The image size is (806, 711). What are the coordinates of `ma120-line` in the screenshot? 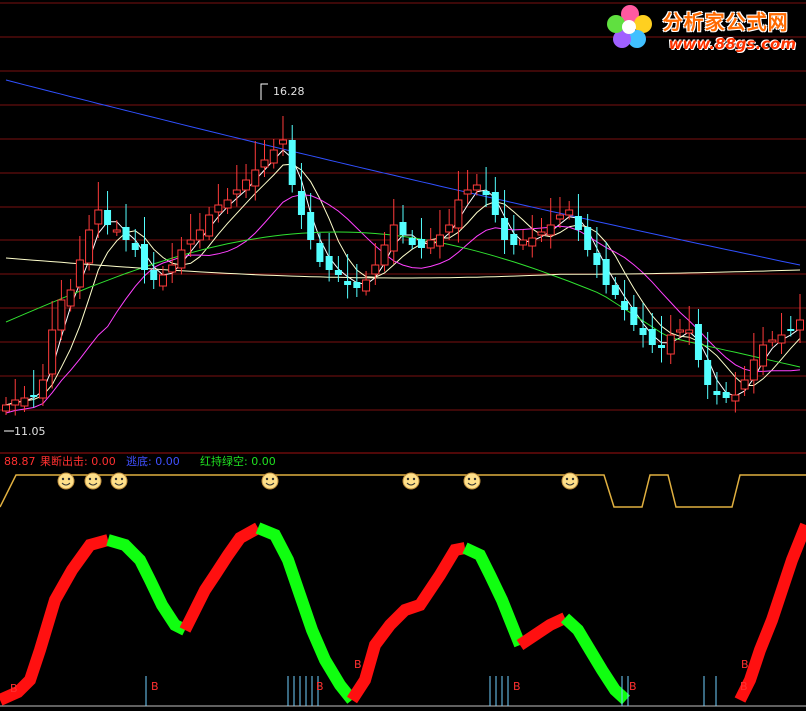 It's located at (403, 268).